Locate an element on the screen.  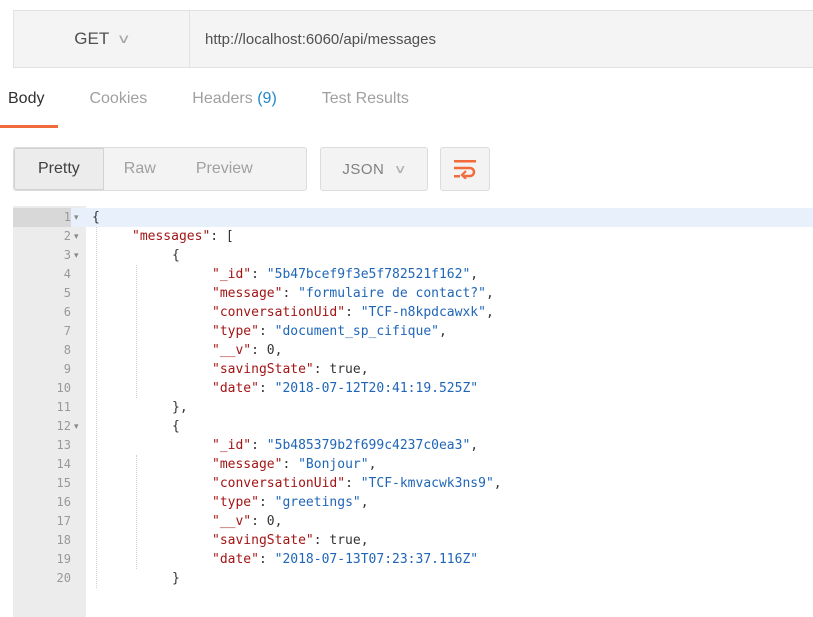
view-mode-group: Pretty Raw Preview is located at coordinates (160, 169).